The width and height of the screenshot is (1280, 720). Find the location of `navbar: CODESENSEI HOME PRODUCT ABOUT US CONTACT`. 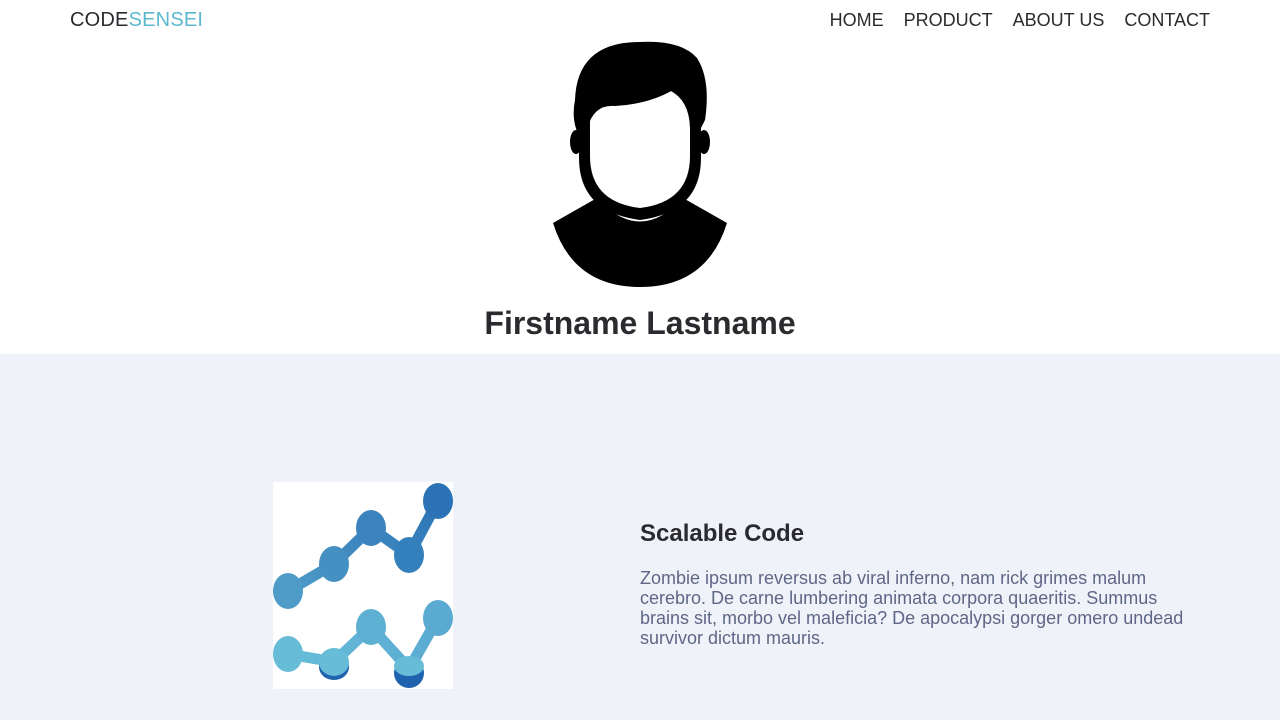

navbar: CODESENSEI HOME PRODUCT ABOUT US CONTACT is located at coordinates (640, 20).